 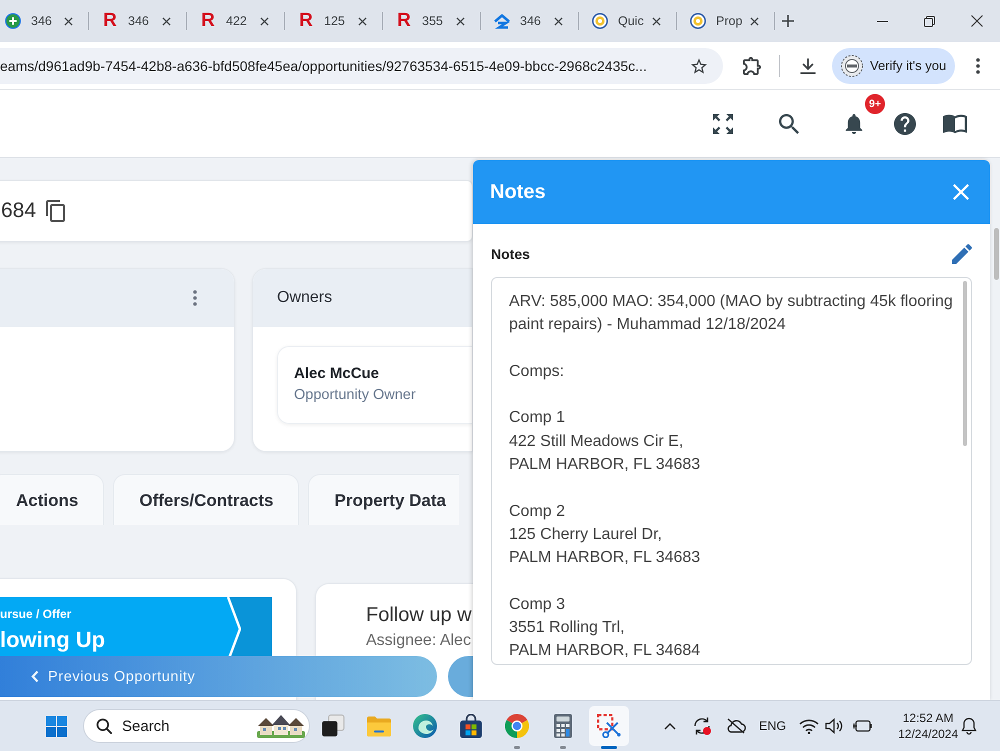 I want to click on fullscreen-icon, so click(x=723, y=124).